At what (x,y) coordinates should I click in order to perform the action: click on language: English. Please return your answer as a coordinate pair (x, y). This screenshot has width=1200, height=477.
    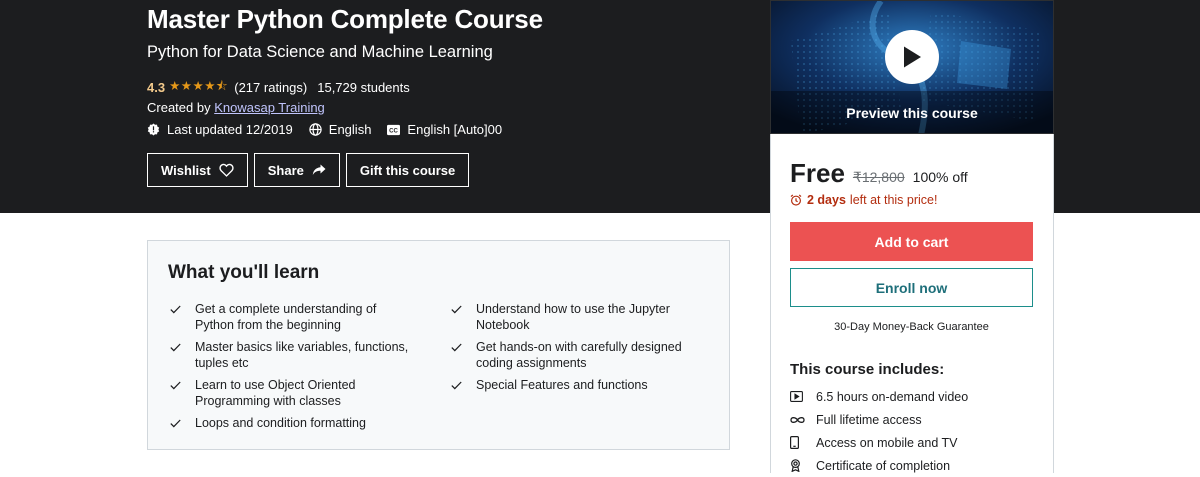
    Looking at the image, I should click on (340, 129).